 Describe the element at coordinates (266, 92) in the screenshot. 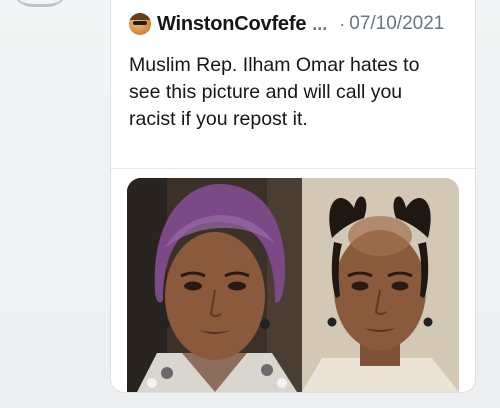

I see `tweet-text-line: see this picture and will call you` at that location.